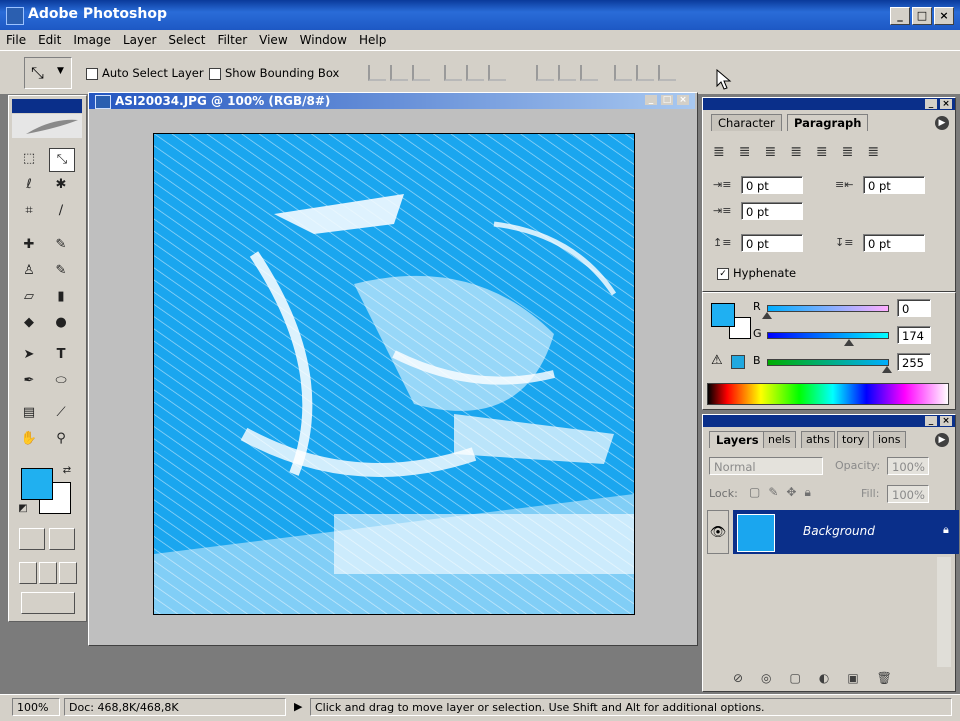 This screenshot has width=960, height=721. What do you see at coordinates (323, 40) in the screenshot?
I see `menu-window: Window` at bounding box center [323, 40].